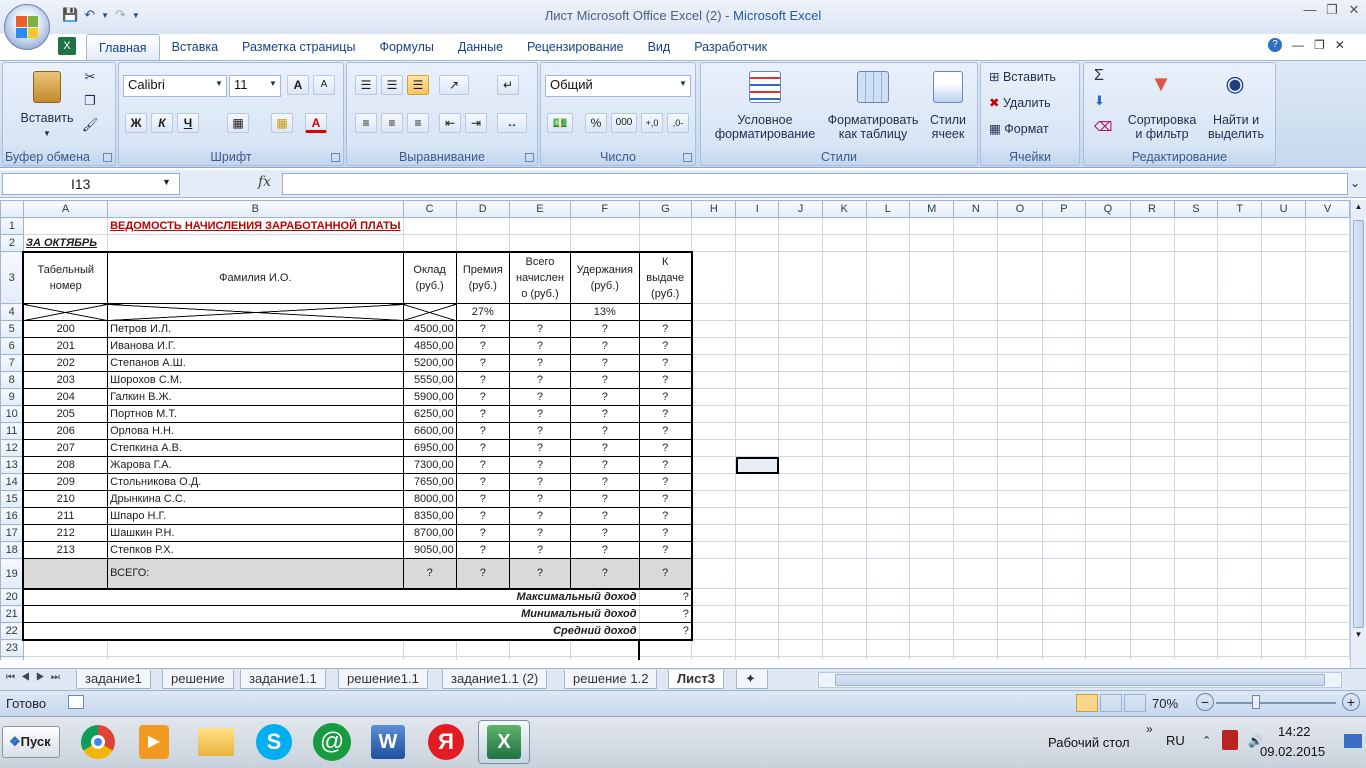  I want to click on format-as-table-button: Форматировать как таблицу, so click(873, 127).